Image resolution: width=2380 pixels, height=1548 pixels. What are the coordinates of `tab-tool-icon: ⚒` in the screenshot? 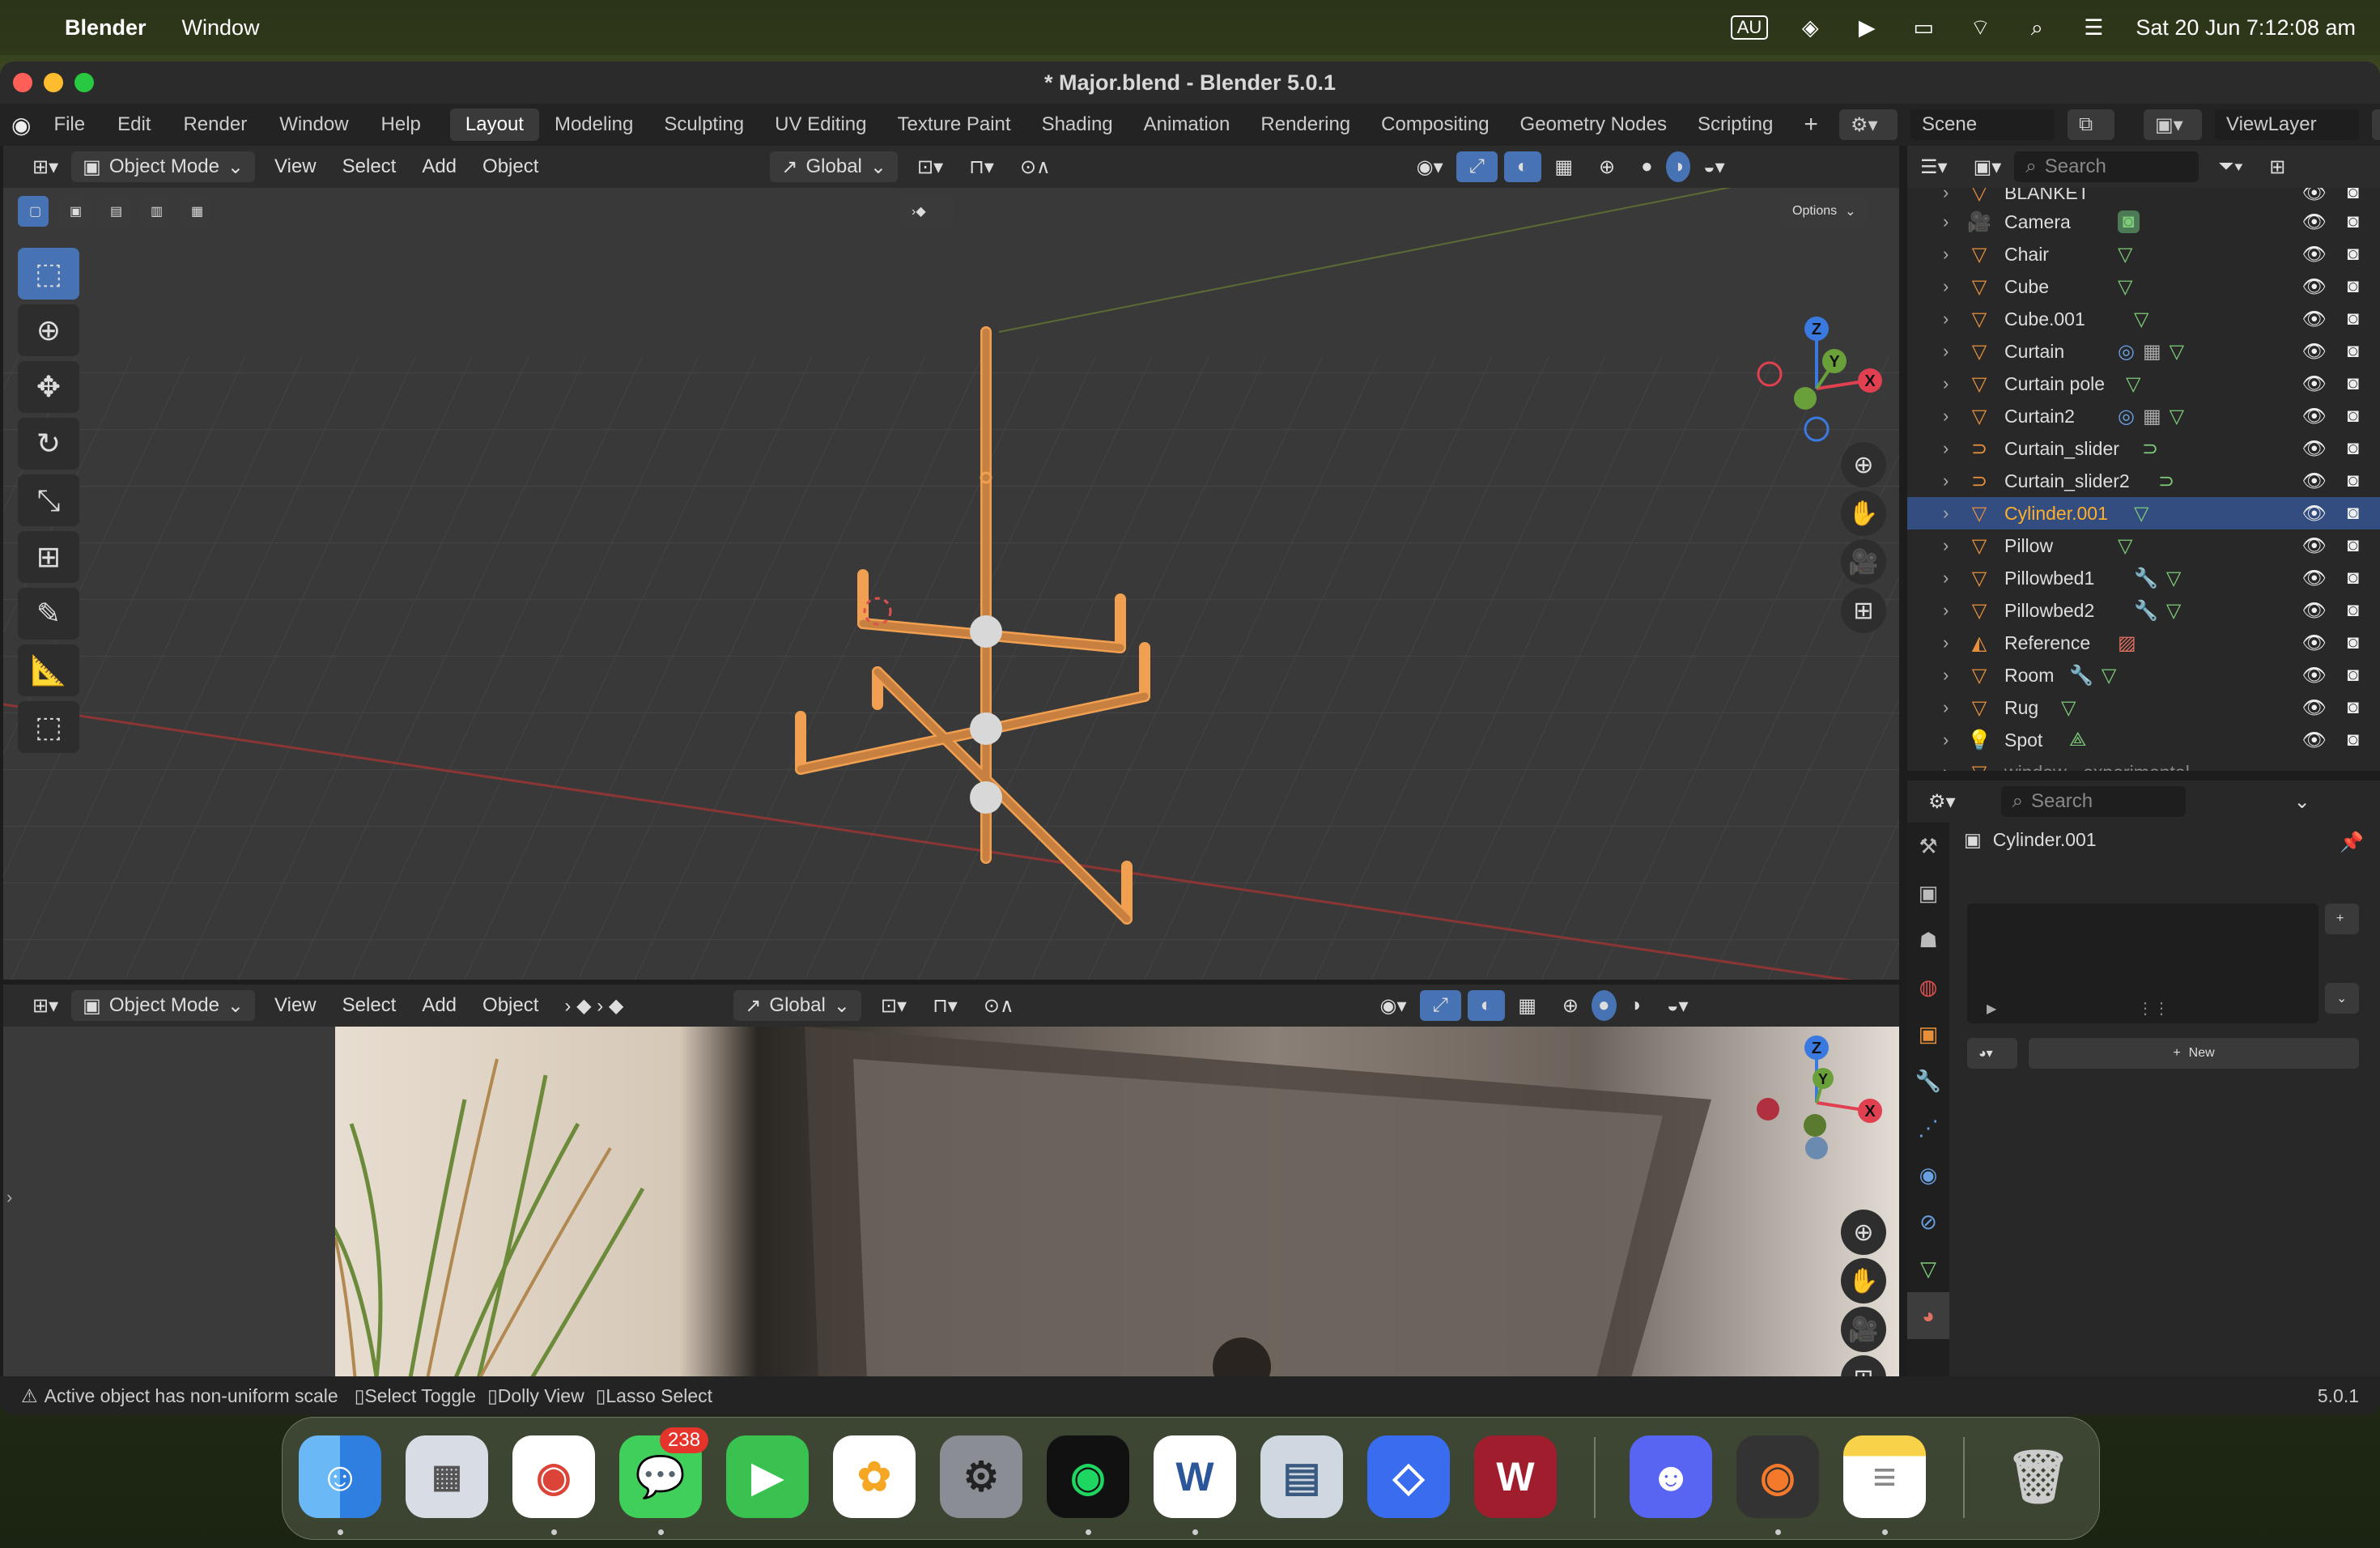 It's located at (1928, 847).